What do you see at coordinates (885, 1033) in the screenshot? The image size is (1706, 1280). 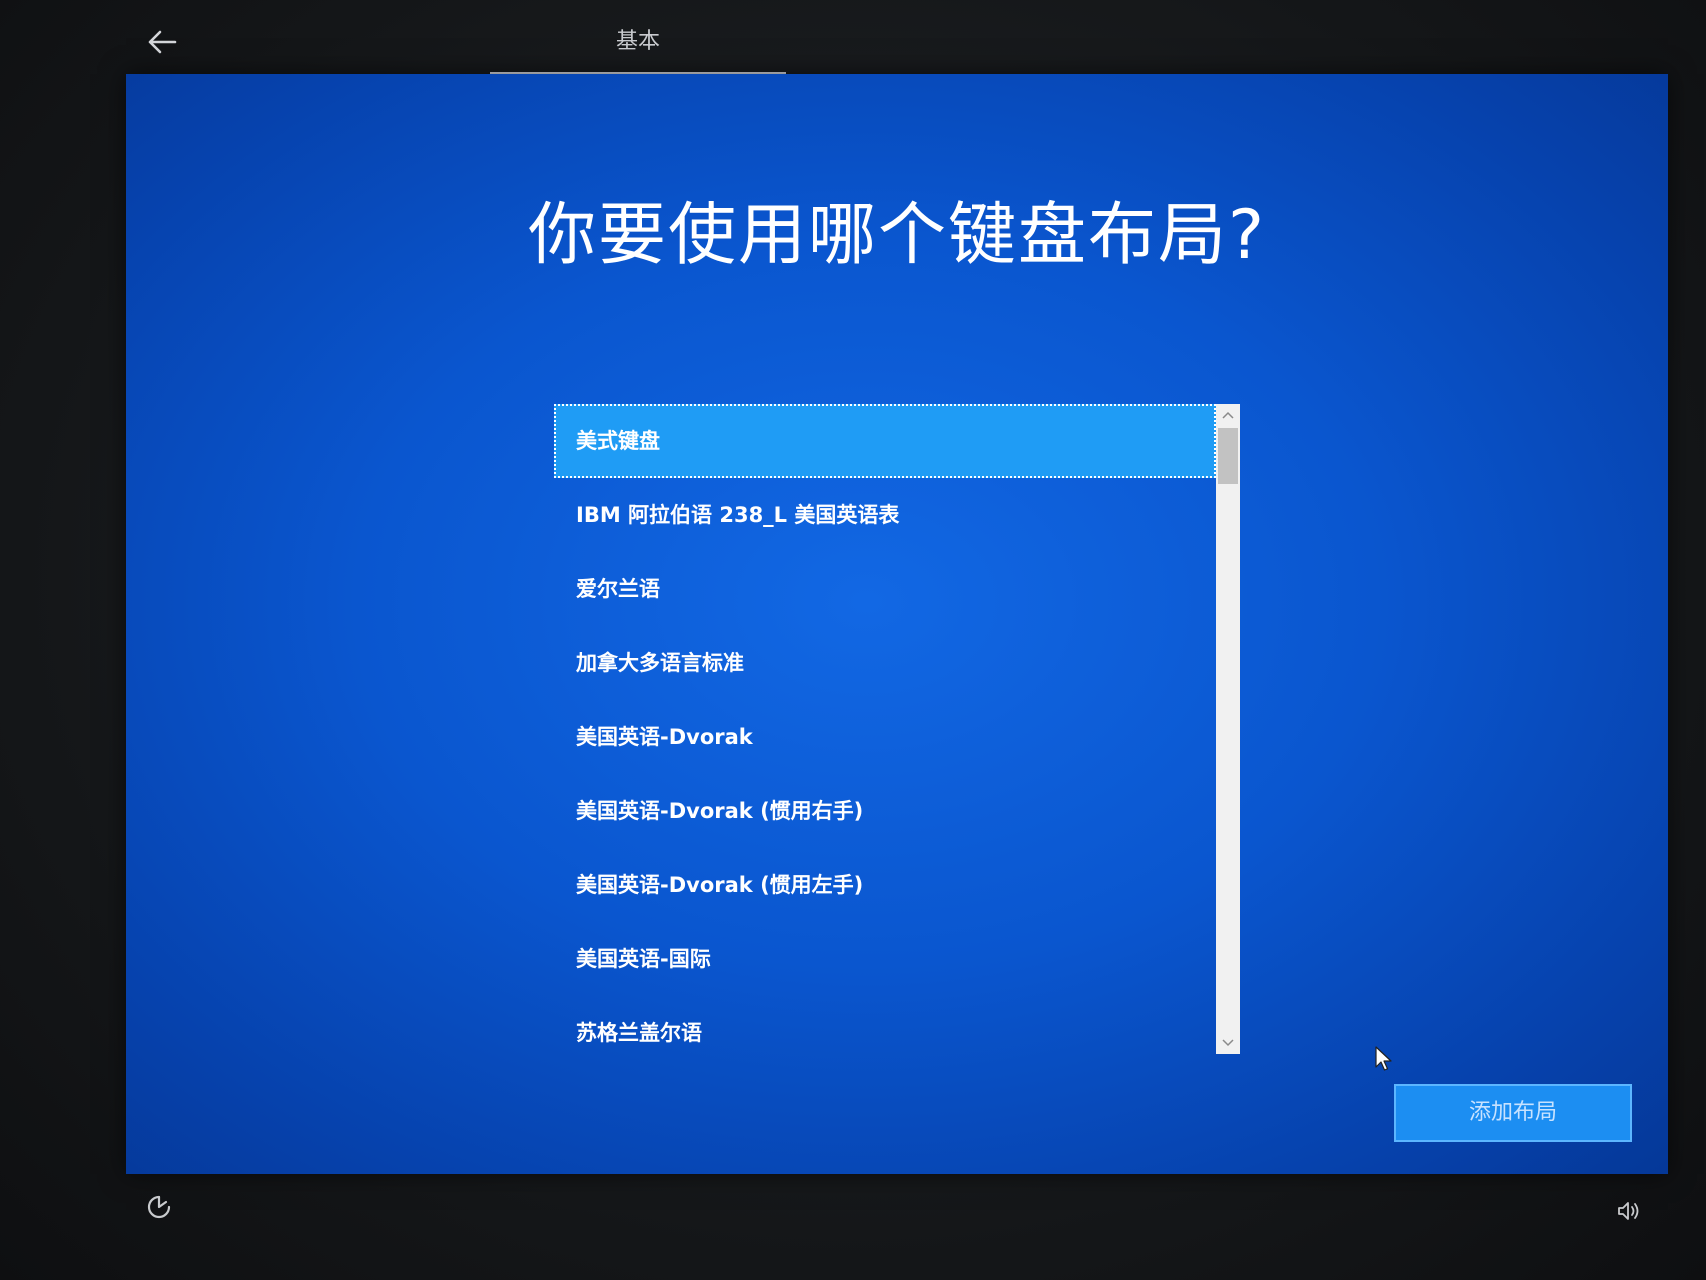 I see `list-item: 苏格兰盖尔语` at bounding box center [885, 1033].